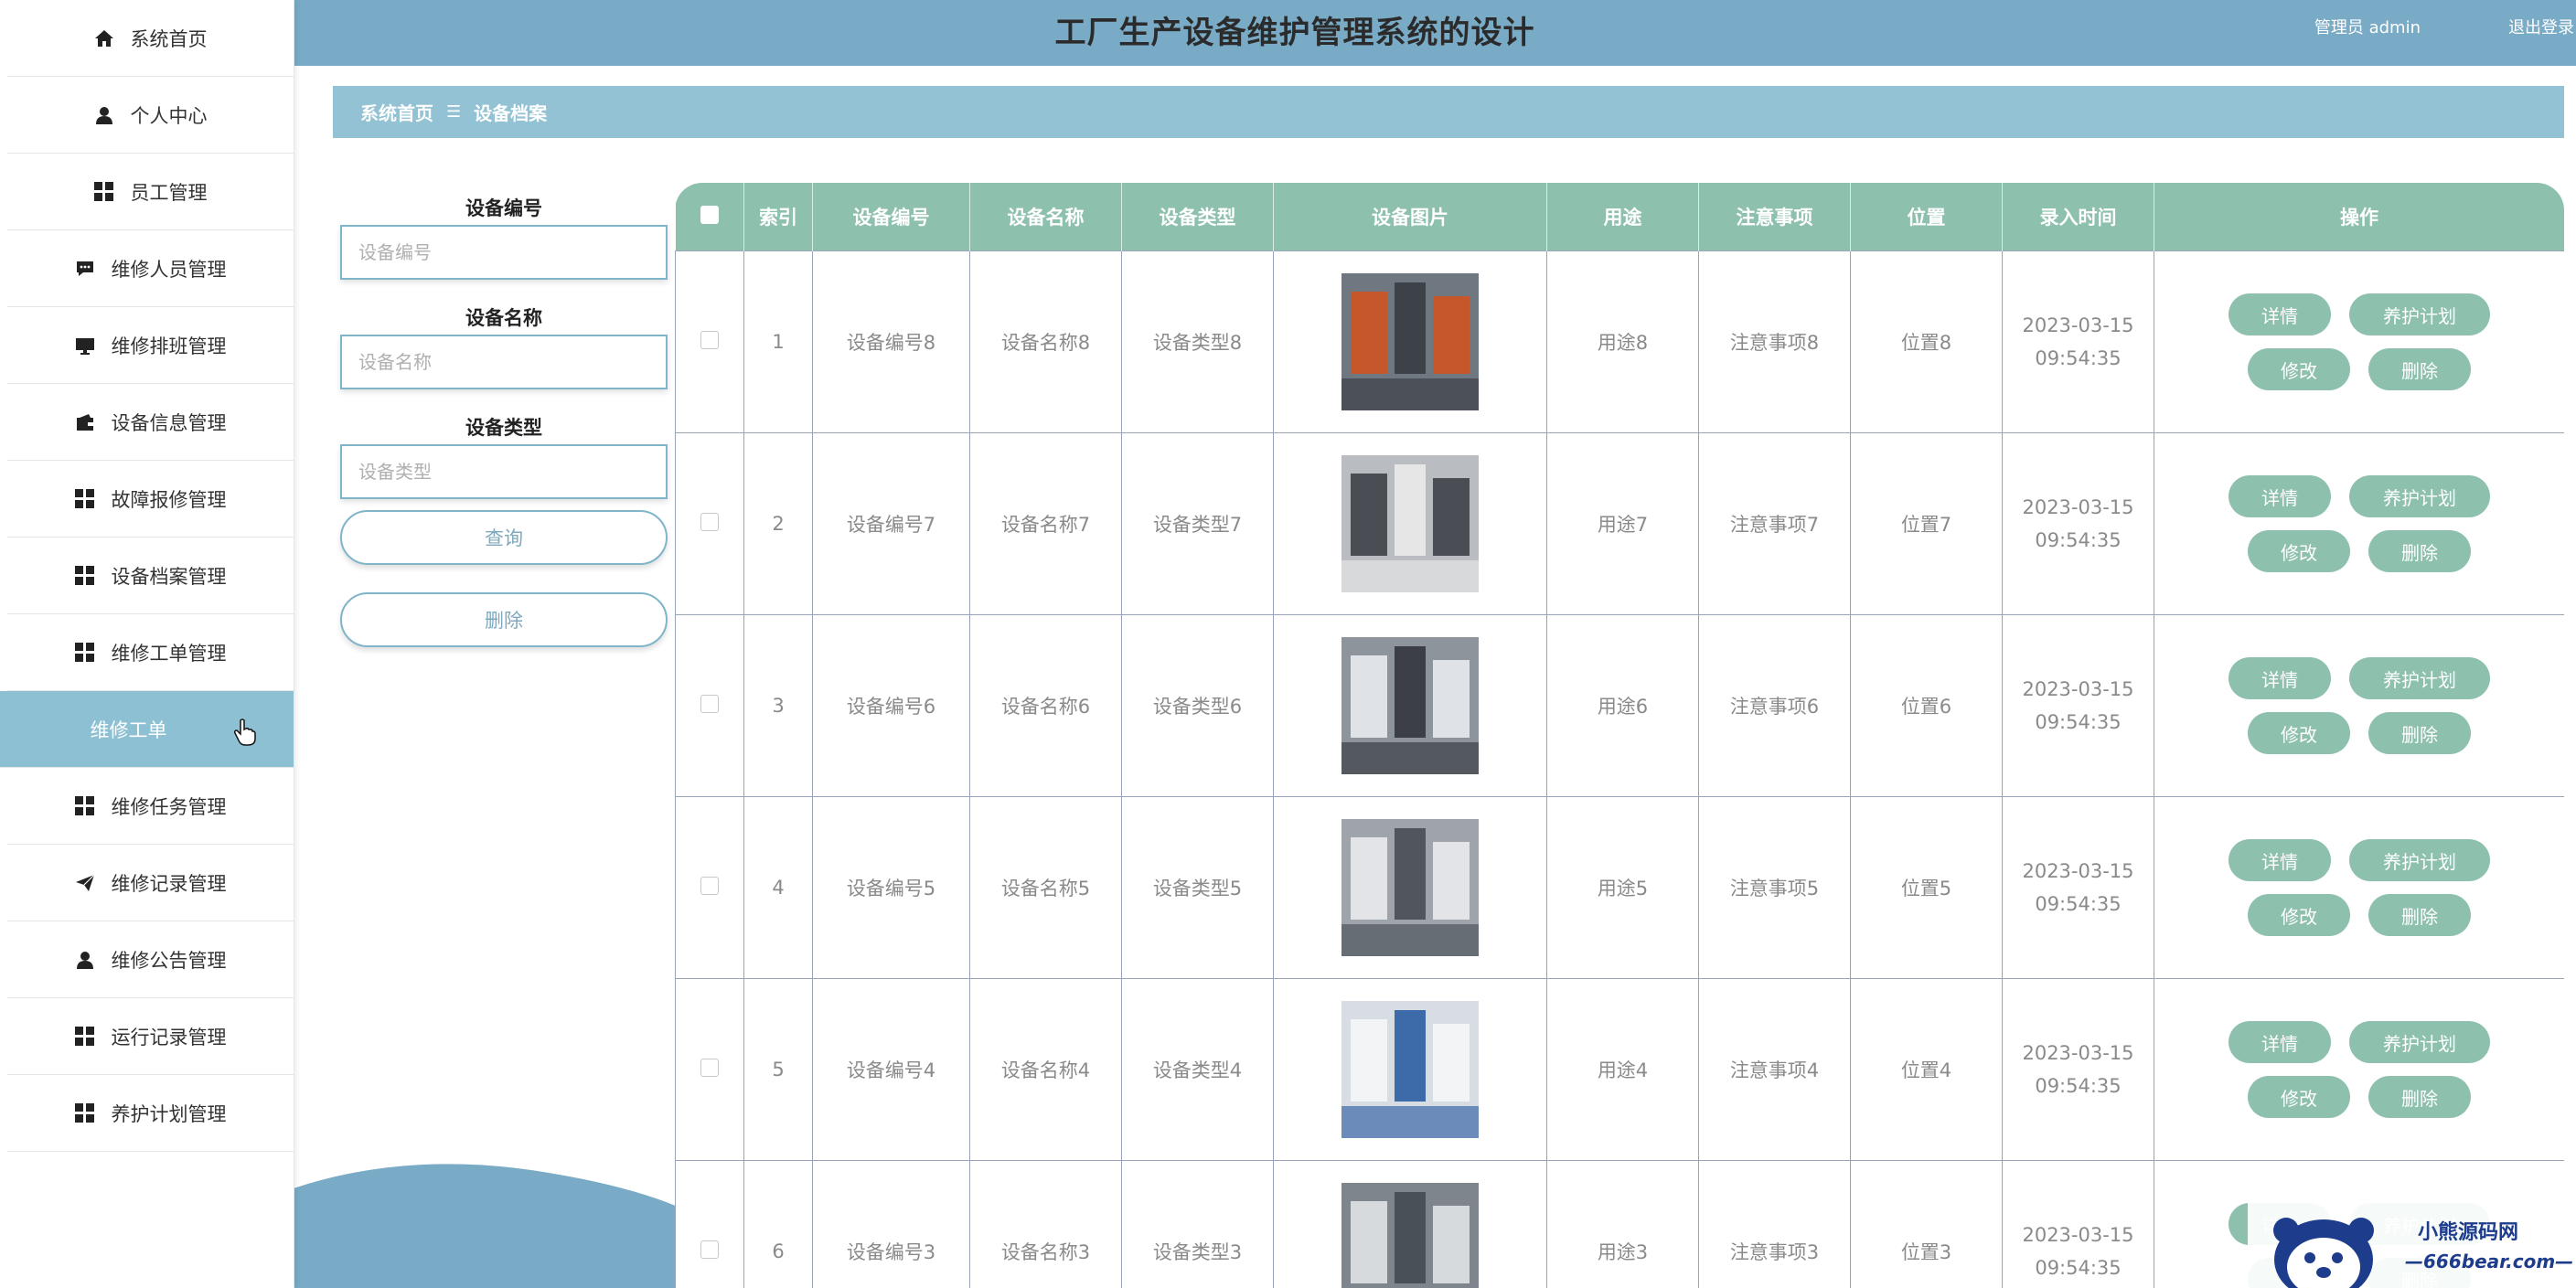 The height and width of the screenshot is (1288, 2576). I want to click on sidebar-item-11: 维修记录管理, so click(150, 883).